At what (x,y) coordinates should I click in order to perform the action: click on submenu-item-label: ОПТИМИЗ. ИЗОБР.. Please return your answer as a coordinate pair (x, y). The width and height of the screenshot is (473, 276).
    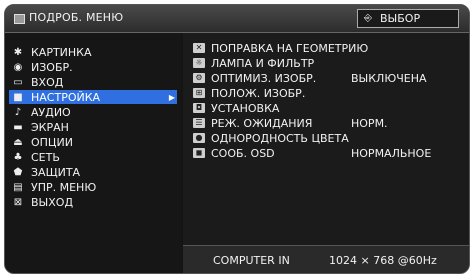
    Looking at the image, I should click on (264, 78).